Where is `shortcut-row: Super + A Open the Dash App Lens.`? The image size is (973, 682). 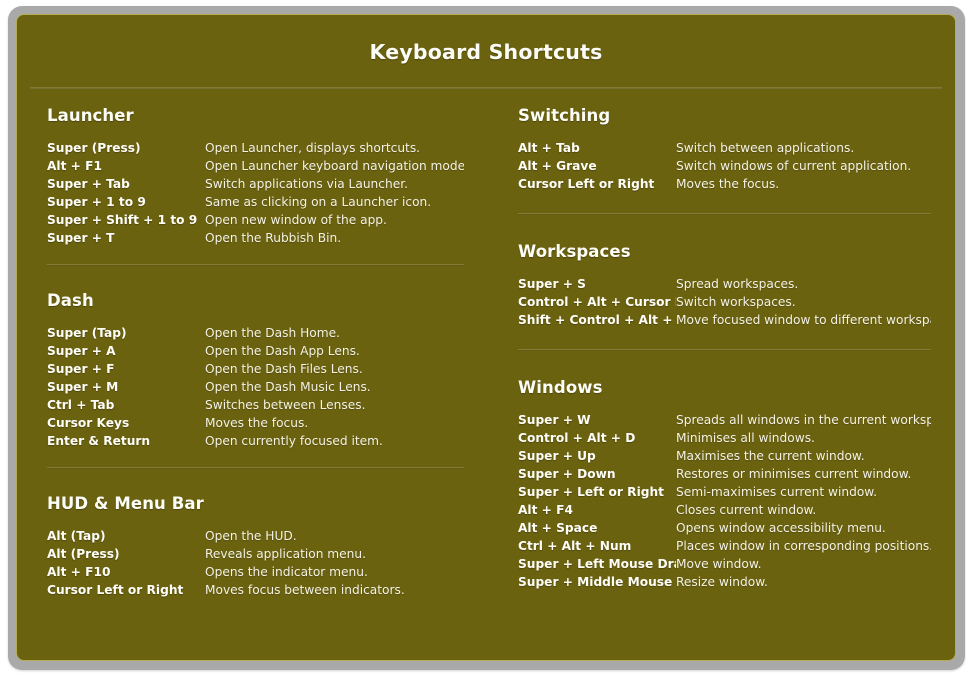 shortcut-row: Super + A Open the Dash App Lens. is located at coordinates (255, 351).